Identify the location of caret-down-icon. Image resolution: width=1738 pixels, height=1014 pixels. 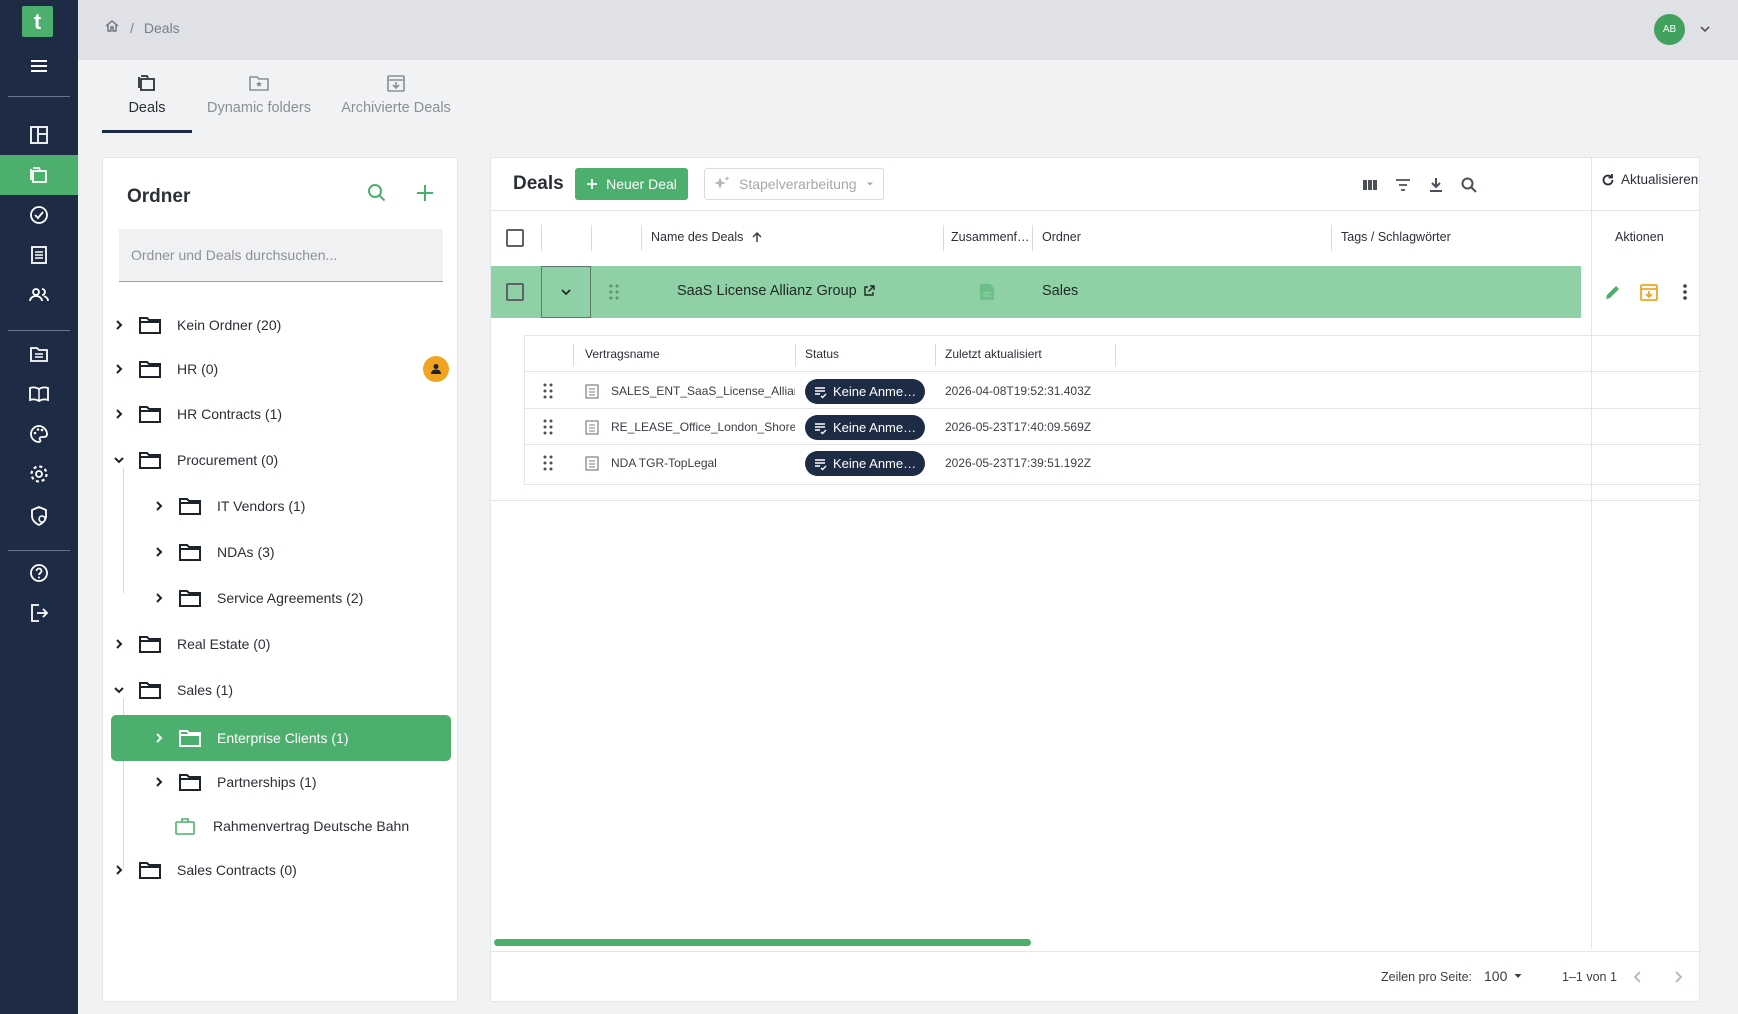
(1518, 976).